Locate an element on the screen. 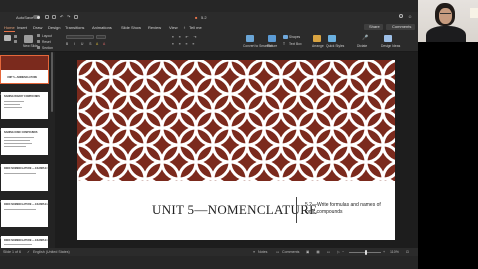 The width and height of the screenshot is (478, 269). arrange-icon is located at coordinates (317, 38).